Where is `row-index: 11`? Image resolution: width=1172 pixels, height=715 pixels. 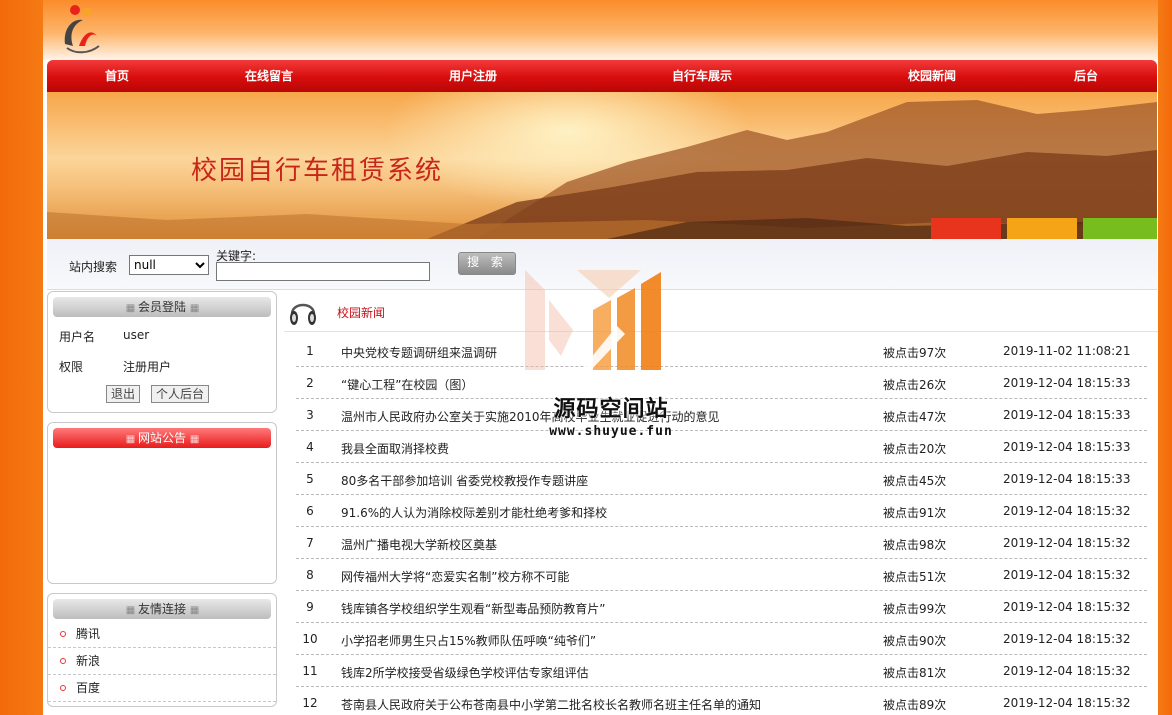
row-index: 11 is located at coordinates (310, 671).